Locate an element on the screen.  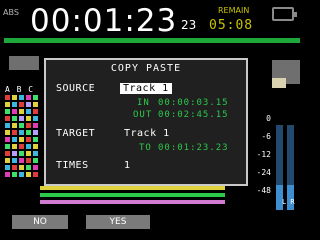
battery-icon is located at coordinates (284, 14).